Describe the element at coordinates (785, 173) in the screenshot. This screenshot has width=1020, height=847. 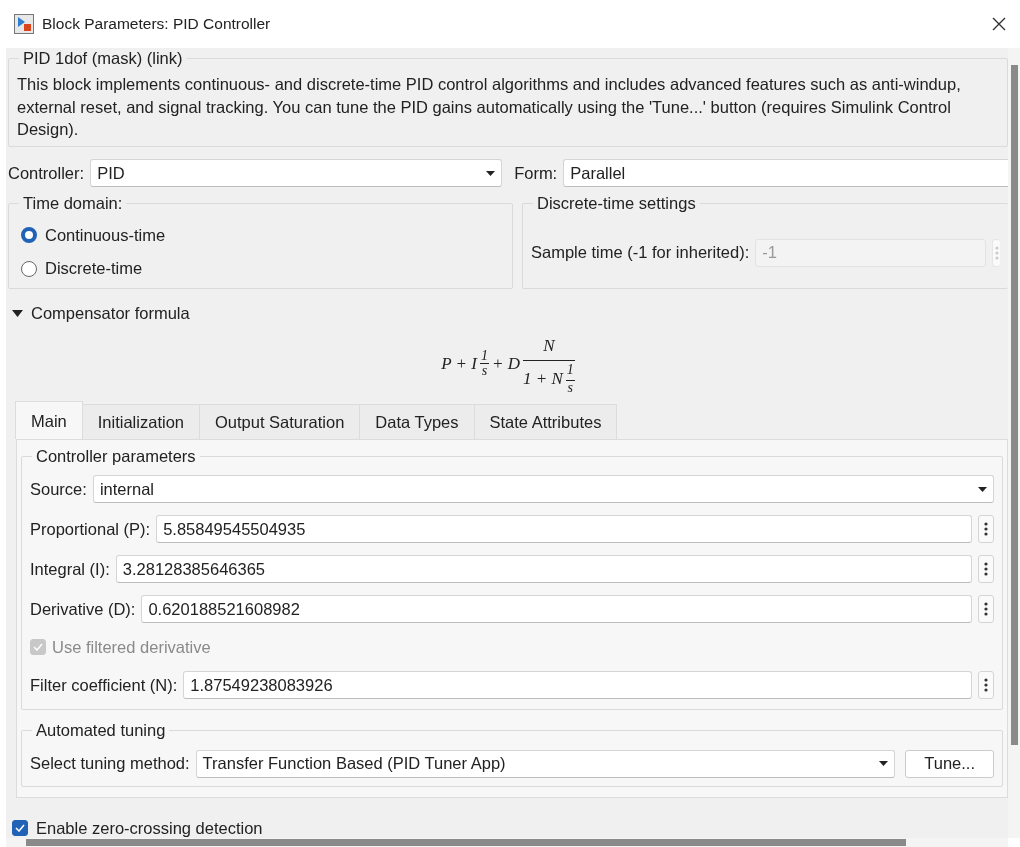
I see `form-field: Parallel` at that location.